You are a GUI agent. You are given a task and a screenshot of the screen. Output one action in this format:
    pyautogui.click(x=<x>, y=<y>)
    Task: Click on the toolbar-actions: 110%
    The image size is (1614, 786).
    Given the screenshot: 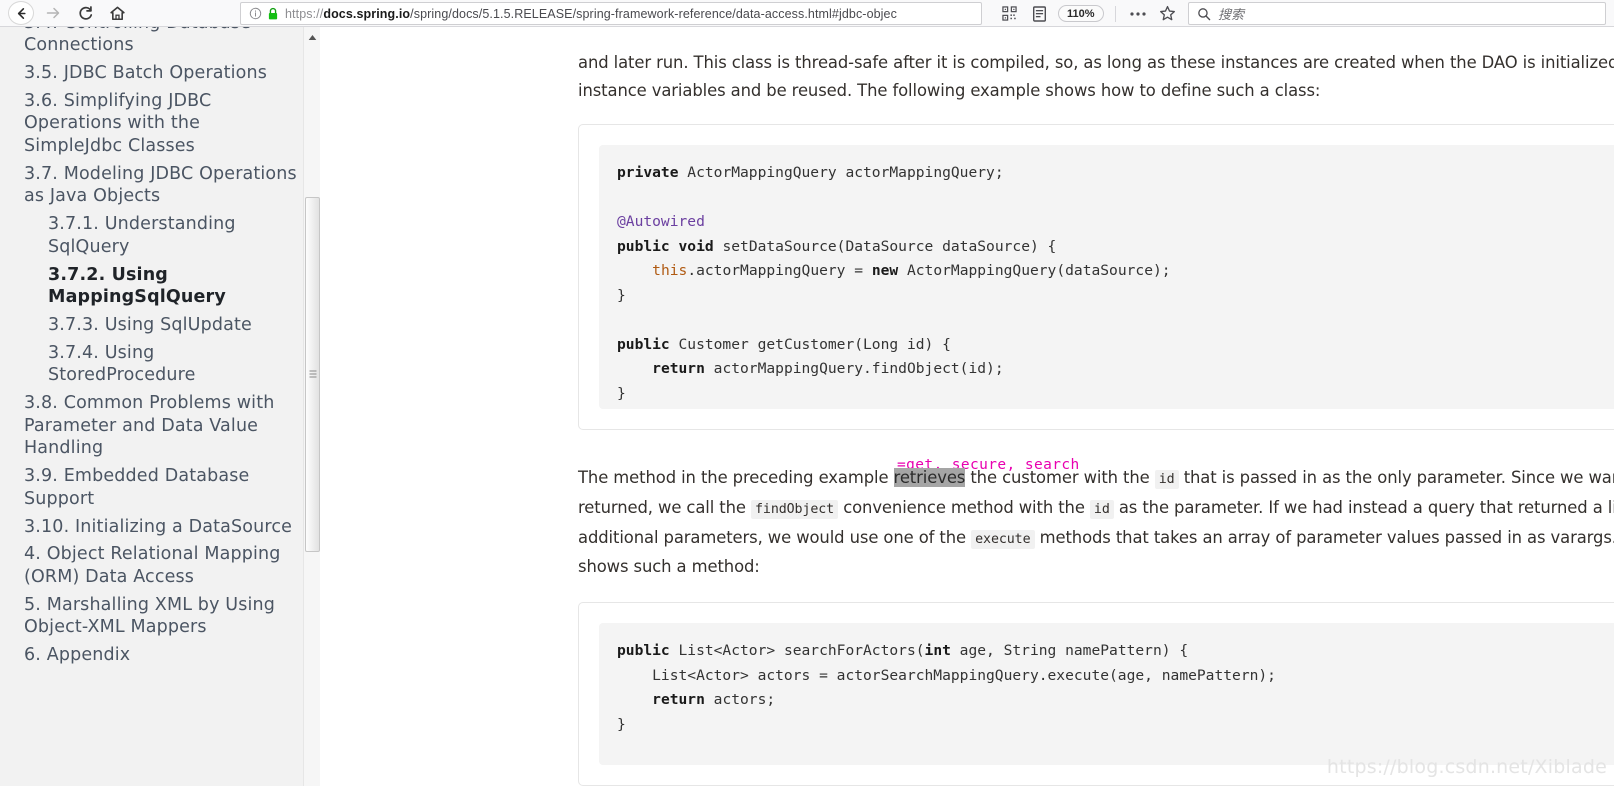 What is the action you would take?
    pyautogui.click(x=1088, y=13)
    